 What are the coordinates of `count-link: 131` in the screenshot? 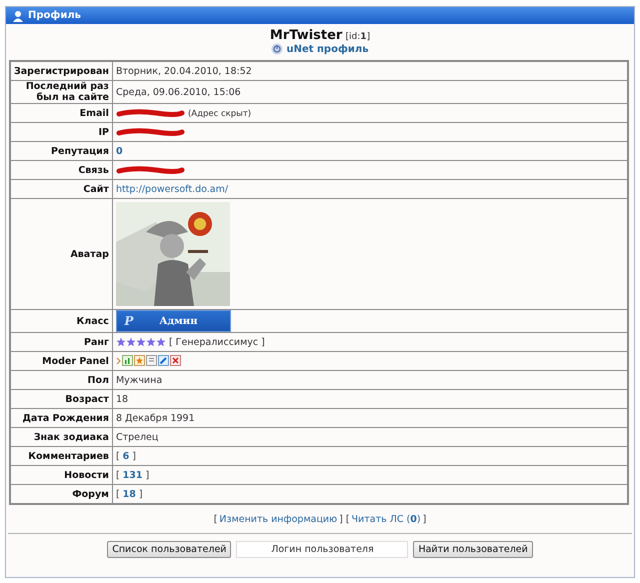 It's located at (132, 475).